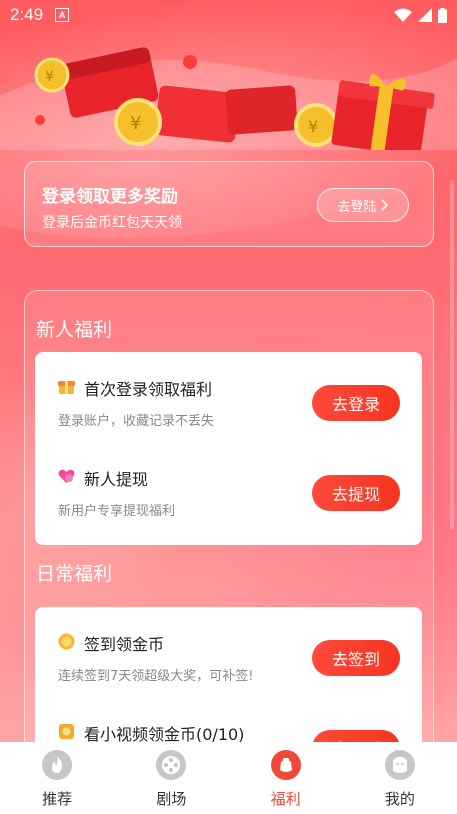 This screenshot has width=457, height=814. Describe the element at coordinates (171, 799) in the screenshot. I see `nav-label: 剧场` at that location.